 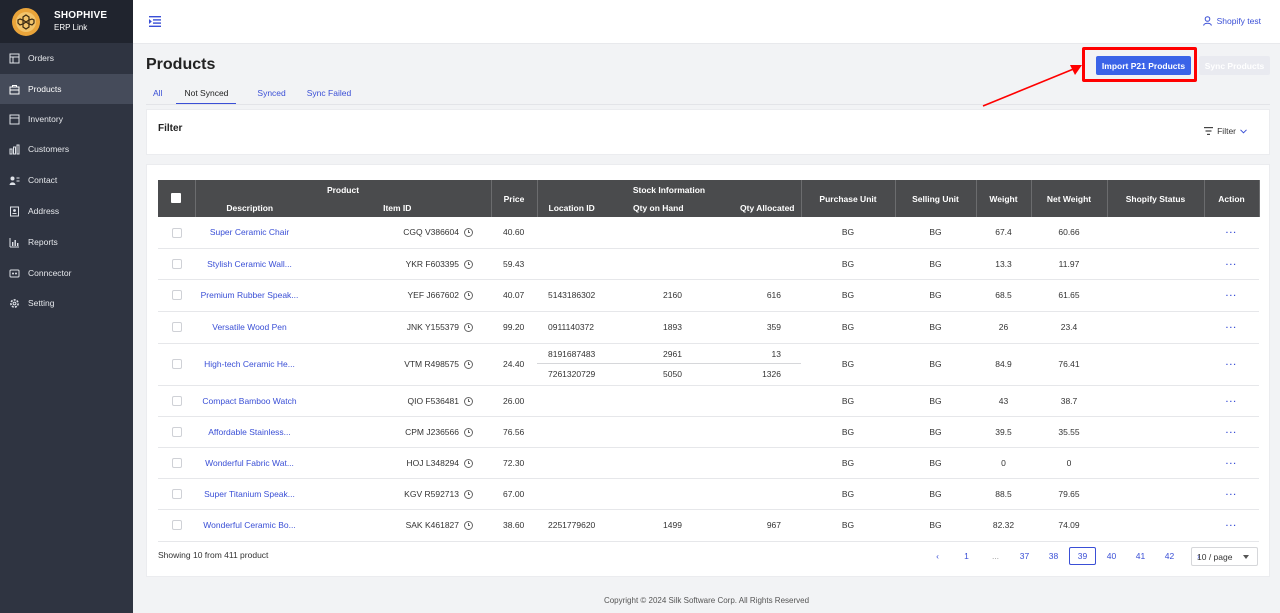 What do you see at coordinates (249, 401) in the screenshot?
I see `product-description-link: Compact Bamboo Watch` at bounding box center [249, 401].